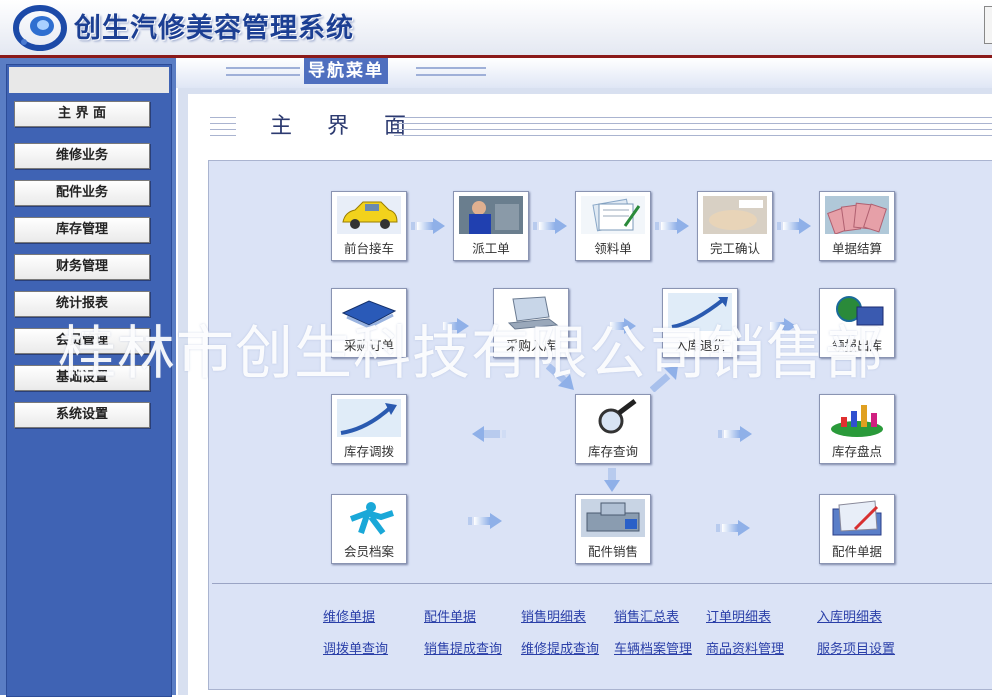  What do you see at coordinates (553, 615) in the screenshot?
I see `link-sales-detail: 销售明细表` at bounding box center [553, 615].